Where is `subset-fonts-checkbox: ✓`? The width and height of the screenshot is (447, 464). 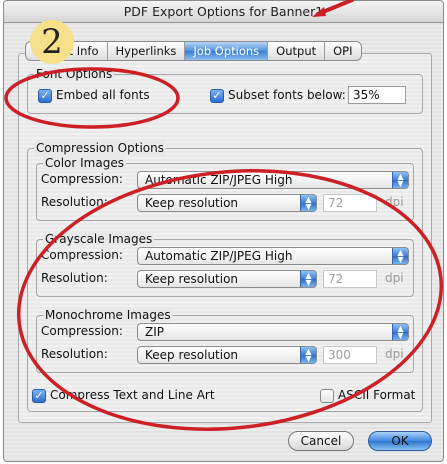 subset-fonts-checkbox: ✓ is located at coordinates (217, 96).